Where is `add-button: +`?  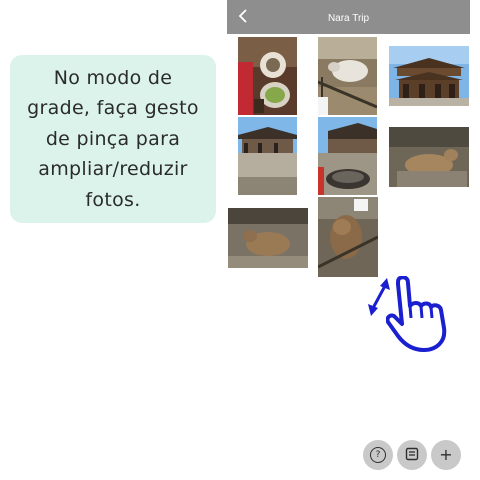 add-button: + is located at coordinates (446, 455).